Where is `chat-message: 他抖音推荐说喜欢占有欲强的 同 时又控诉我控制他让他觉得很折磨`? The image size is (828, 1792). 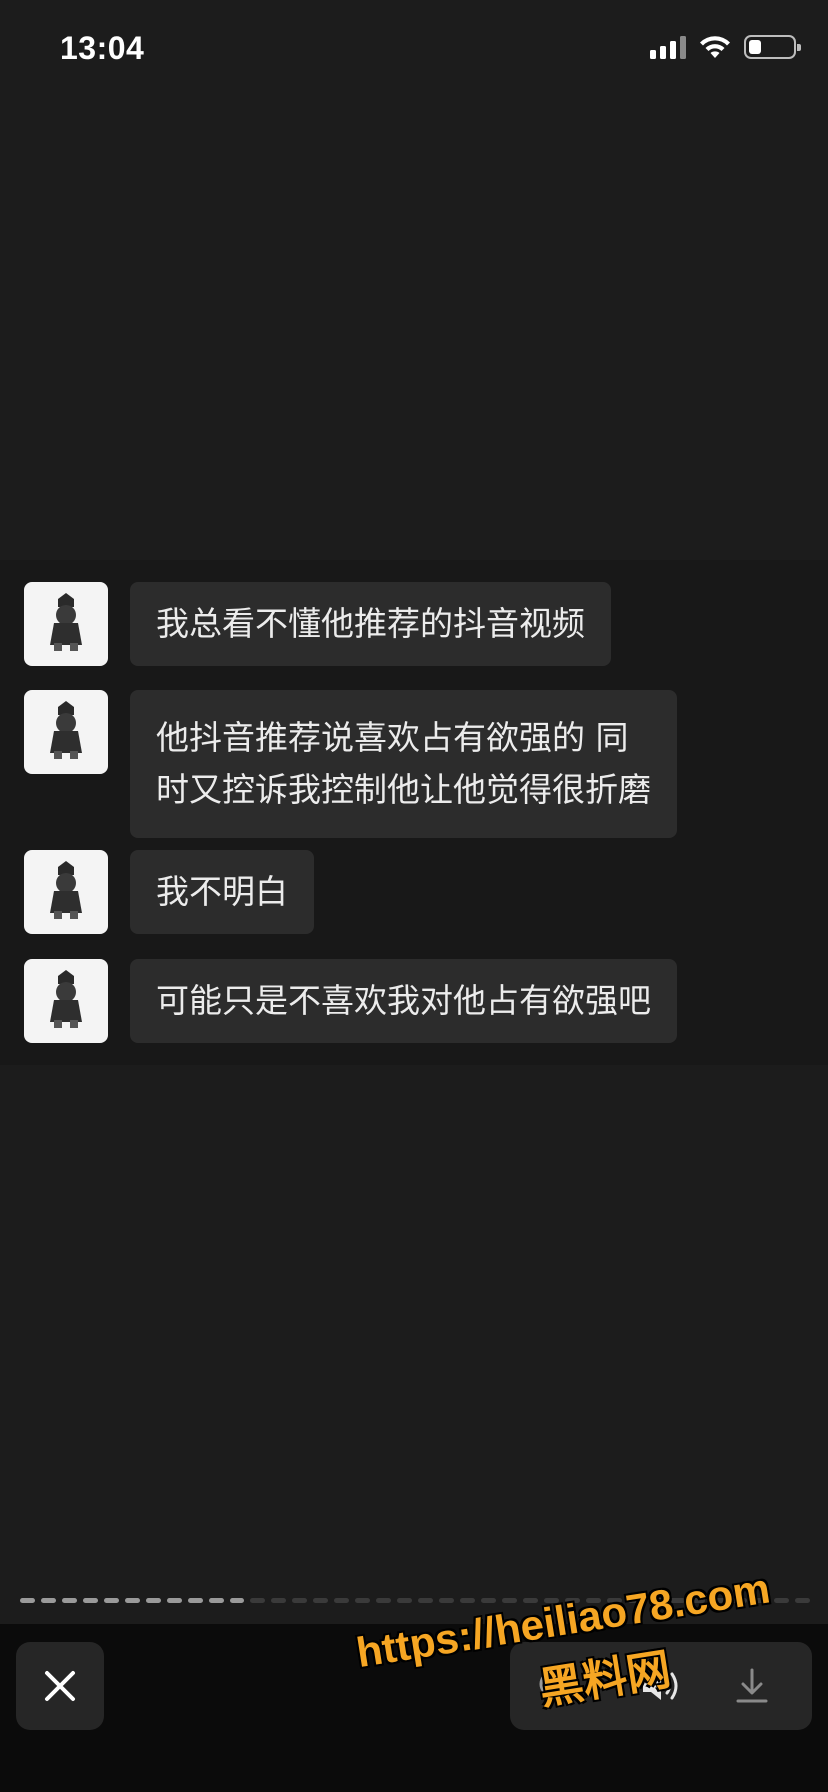
chat-message: 他抖音推荐说喜欢占有欲强的 同 时又控诉我控制他让他觉得很折磨 is located at coordinates (350, 764).